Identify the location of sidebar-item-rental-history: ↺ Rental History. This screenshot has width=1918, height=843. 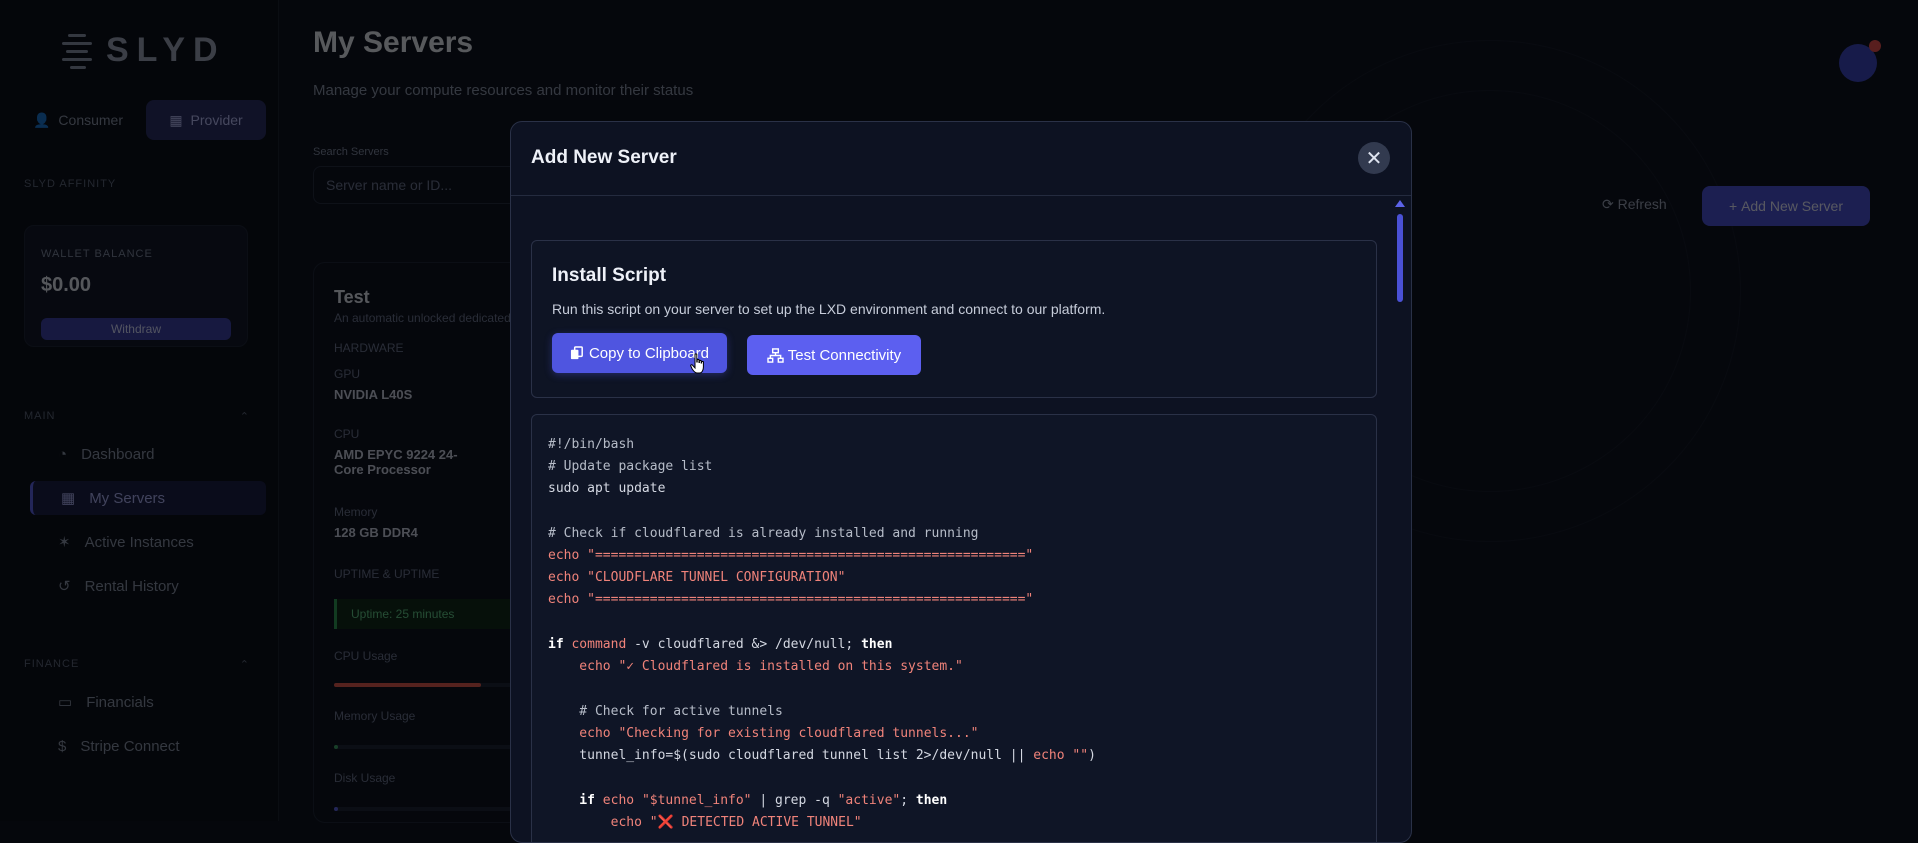
(148, 586).